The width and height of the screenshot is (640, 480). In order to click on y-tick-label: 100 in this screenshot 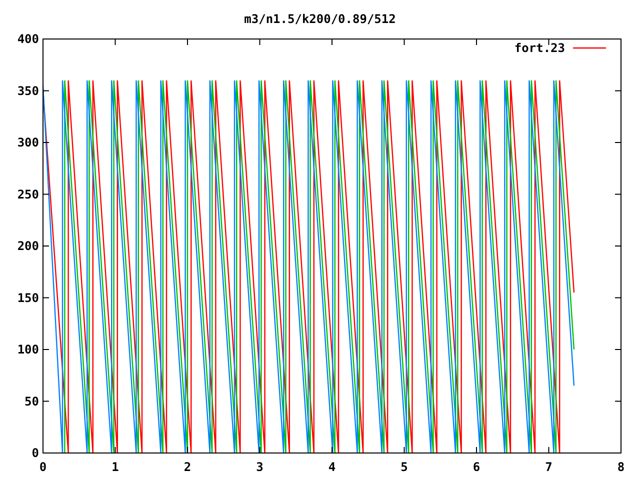, I will do `click(28, 349)`.